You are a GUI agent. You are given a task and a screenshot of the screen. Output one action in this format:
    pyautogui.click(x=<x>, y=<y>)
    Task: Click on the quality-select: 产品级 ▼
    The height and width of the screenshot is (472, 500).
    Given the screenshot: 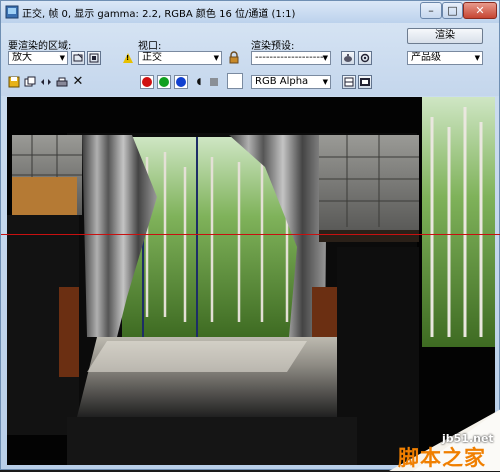 What is the action you would take?
    pyautogui.click(x=445, y=58)
    